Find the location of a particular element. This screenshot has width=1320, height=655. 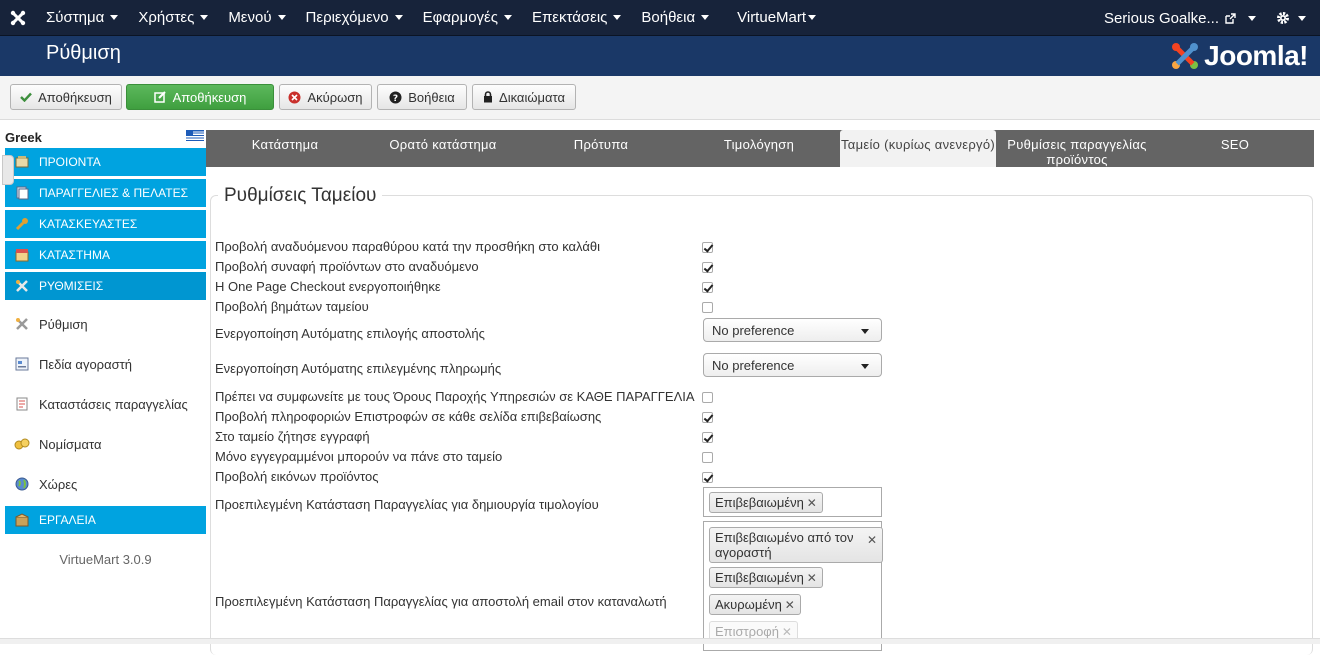

status-chip: Ακυρωμένη ✕ is located at coordinates (755, 604).